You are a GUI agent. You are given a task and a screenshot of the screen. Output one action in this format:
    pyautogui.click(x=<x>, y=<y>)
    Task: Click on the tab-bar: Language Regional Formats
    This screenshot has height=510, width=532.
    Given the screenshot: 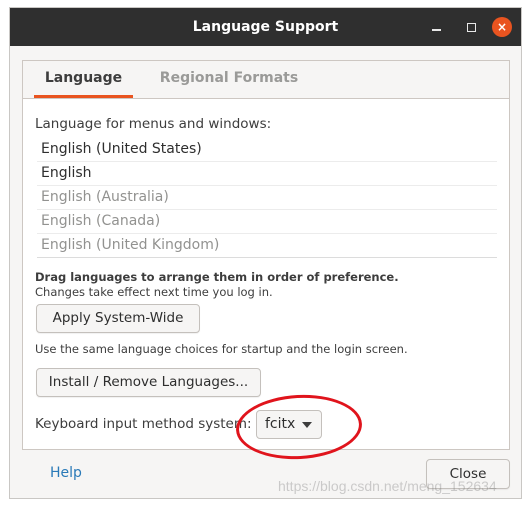 What is the action you would take?
    pyautogui.click(x=266, y=80)
    